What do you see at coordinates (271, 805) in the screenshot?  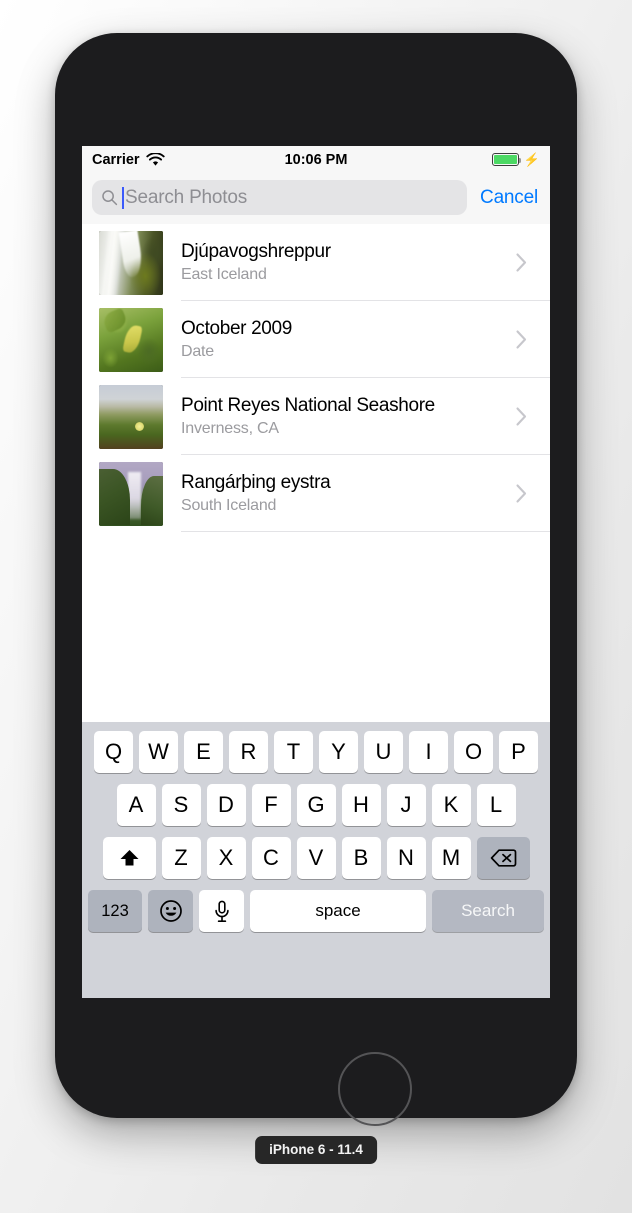 I see `key-f: F` at bounding box center [271, 805].